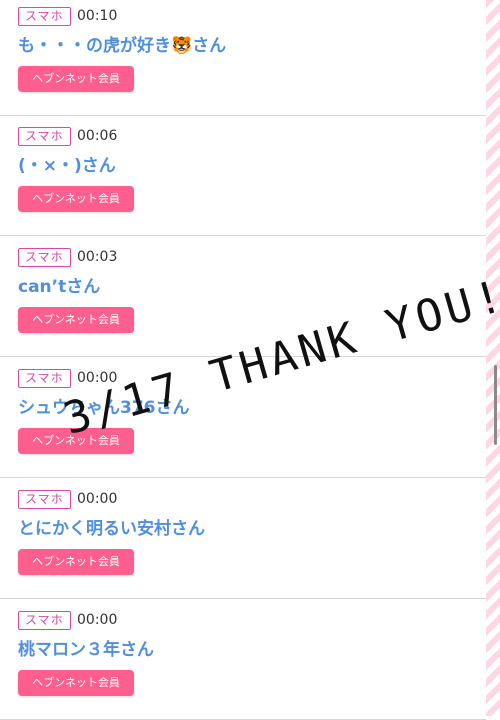  I want to click on visitor-name-link: (・×・)さん, so click(67, 166).